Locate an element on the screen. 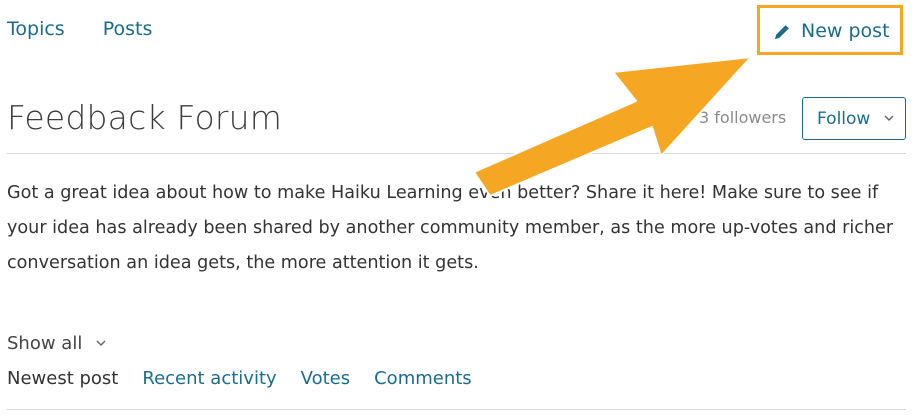  sort-votes: Votes is located at coordinates (325, 378).